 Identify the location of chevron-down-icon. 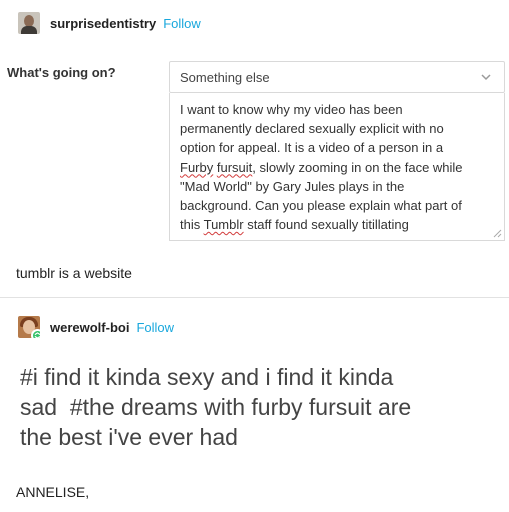
(486, 77).